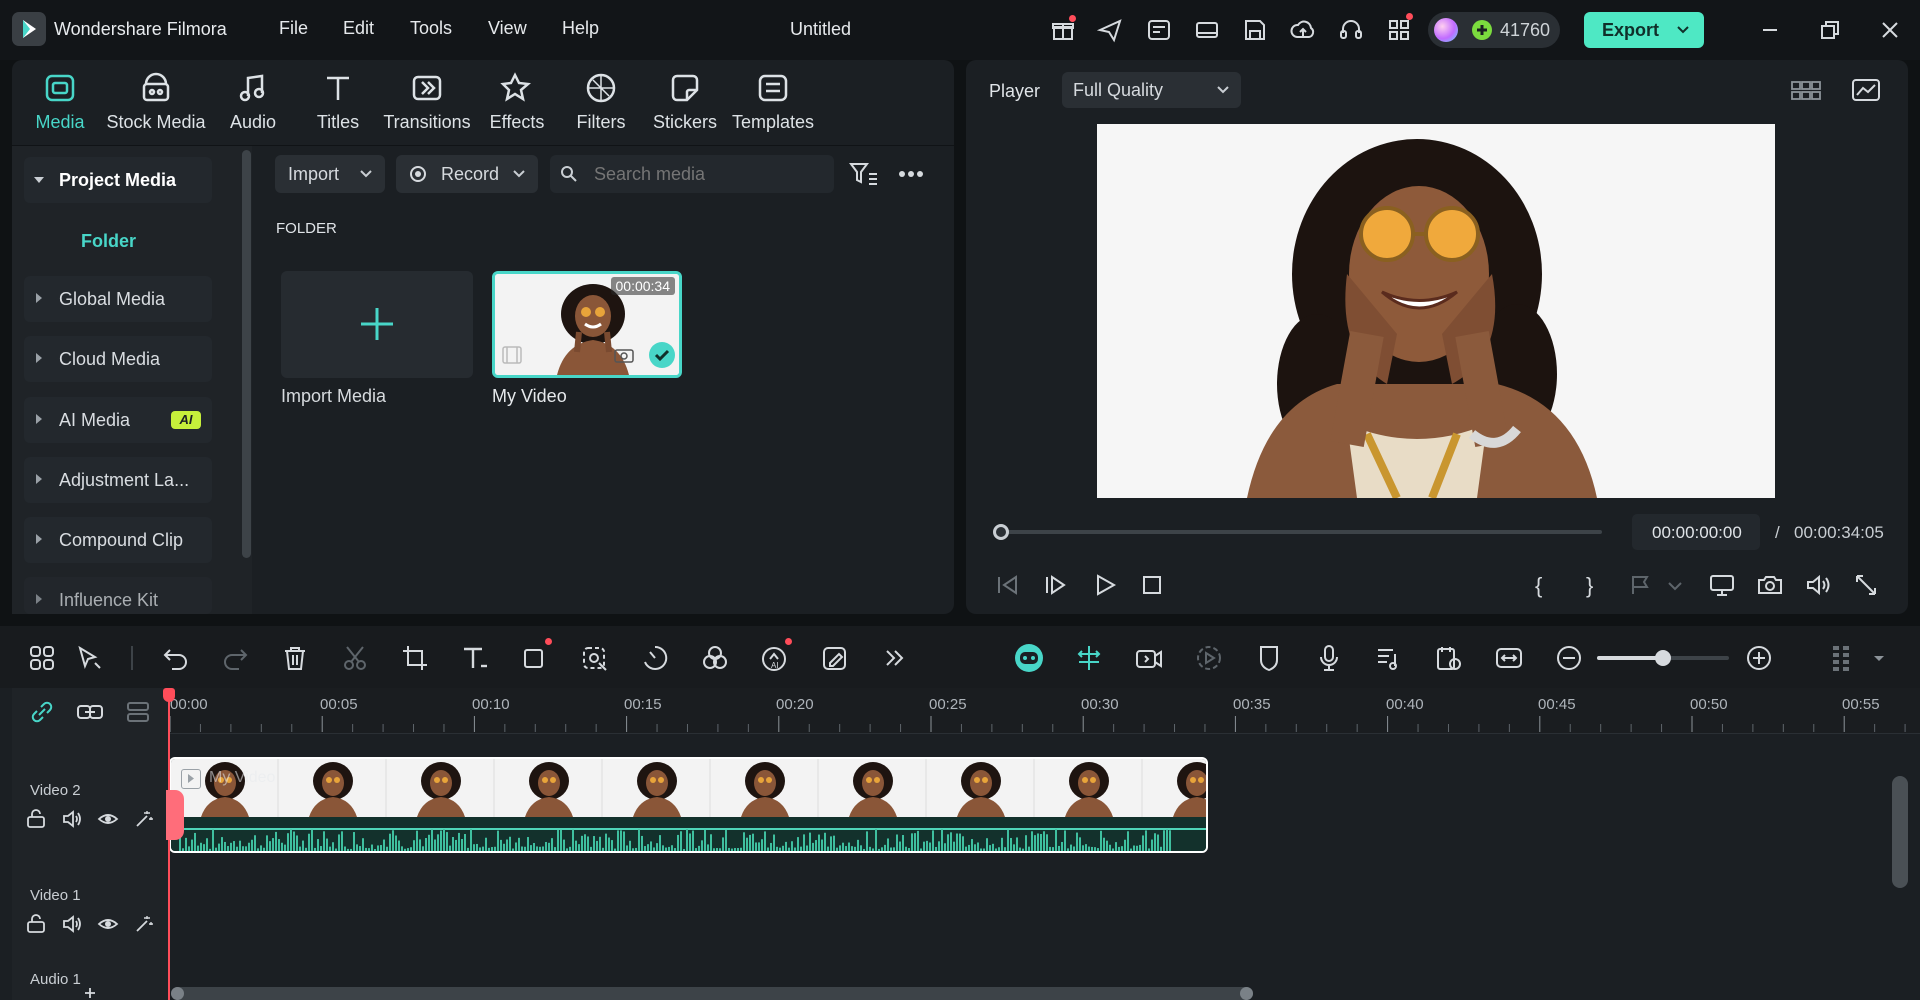  I want to click on fullscreen-icon, so click(1866, 585).